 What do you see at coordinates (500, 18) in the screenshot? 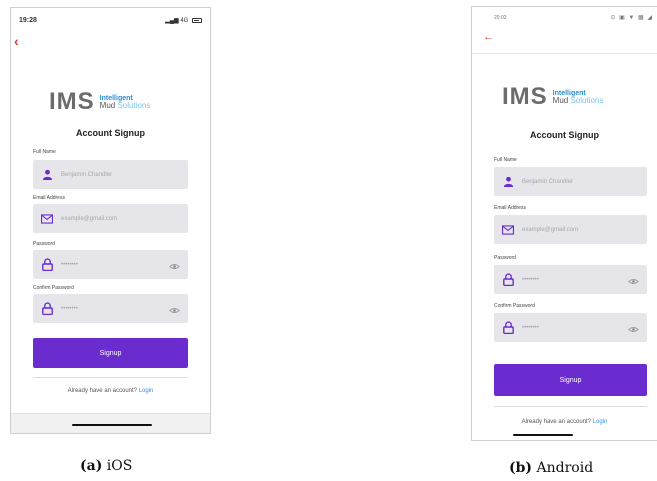
I see `status-time: 20:02` at bounding box center [500, 18].